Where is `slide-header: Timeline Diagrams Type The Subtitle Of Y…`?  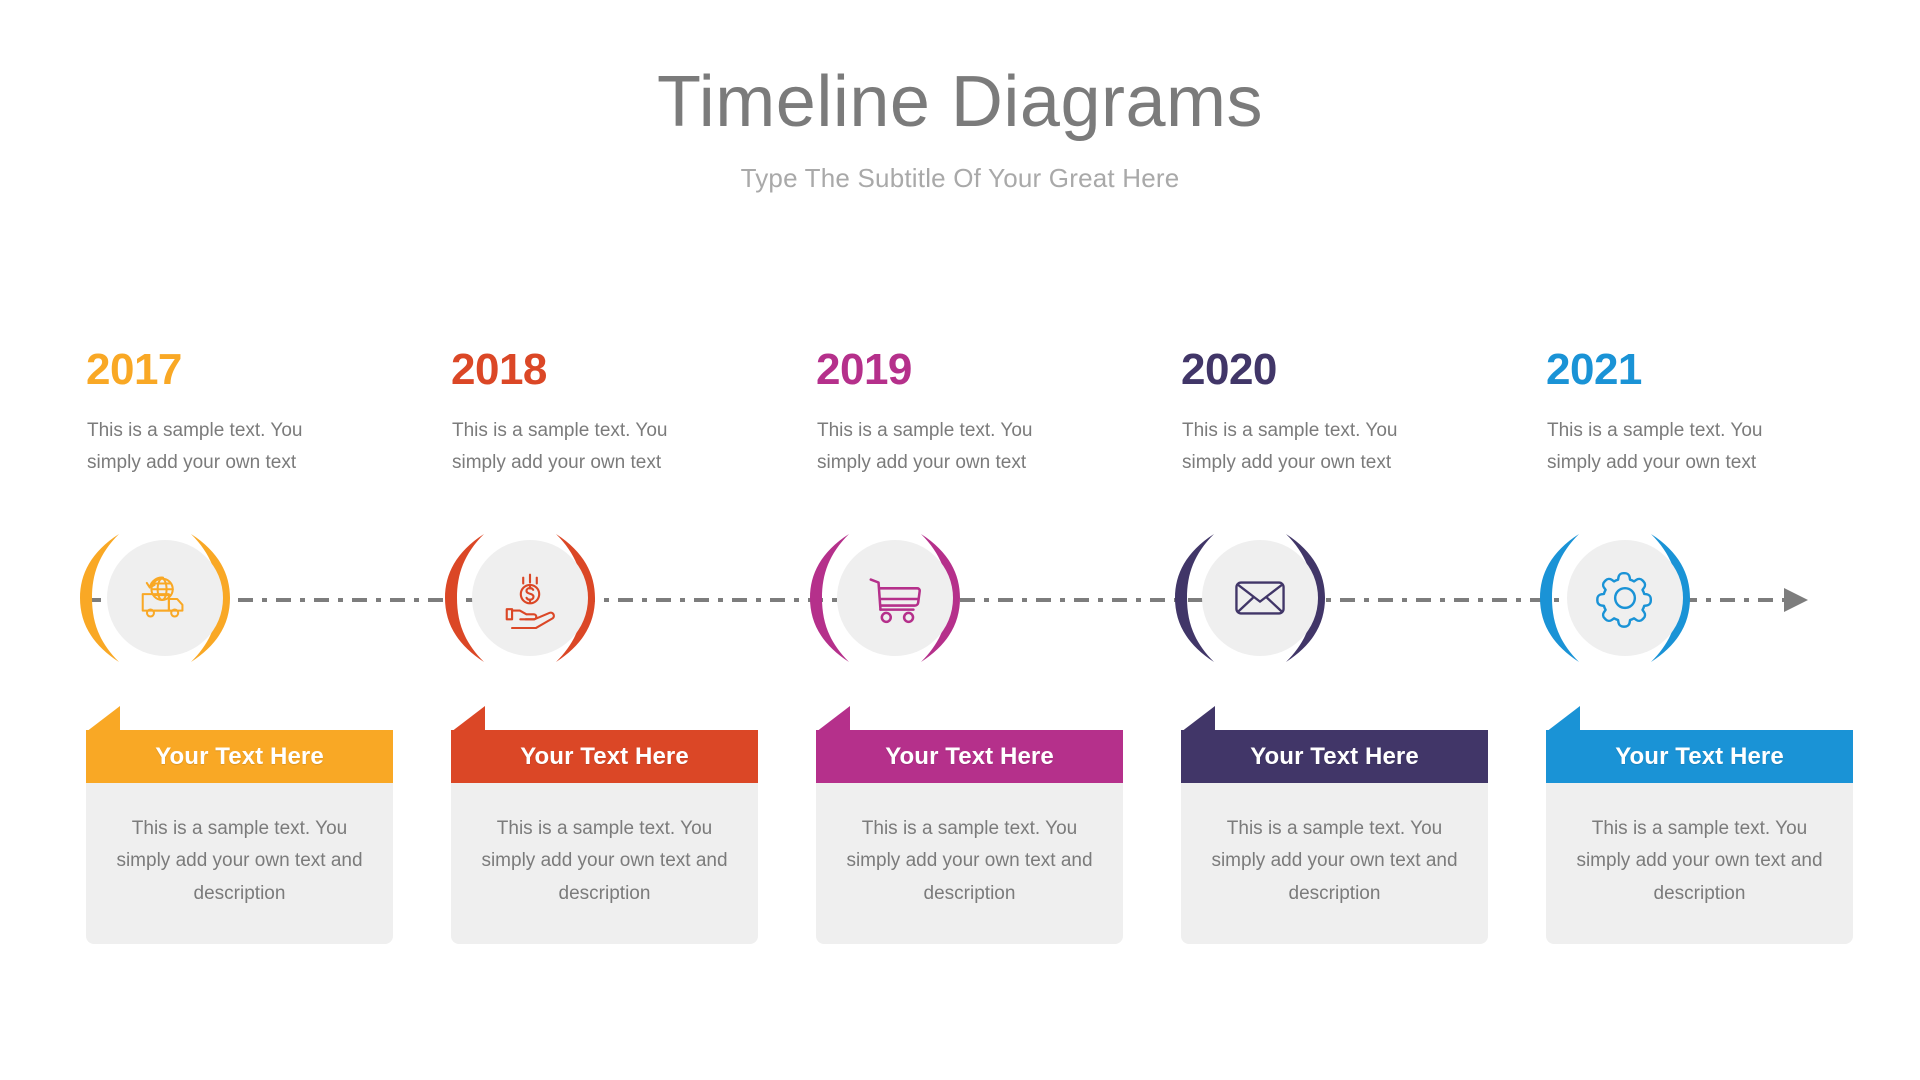
slide-header: Timeline Diagrams Type The Subtitle Of Y… is located at coordinates (960, 128).